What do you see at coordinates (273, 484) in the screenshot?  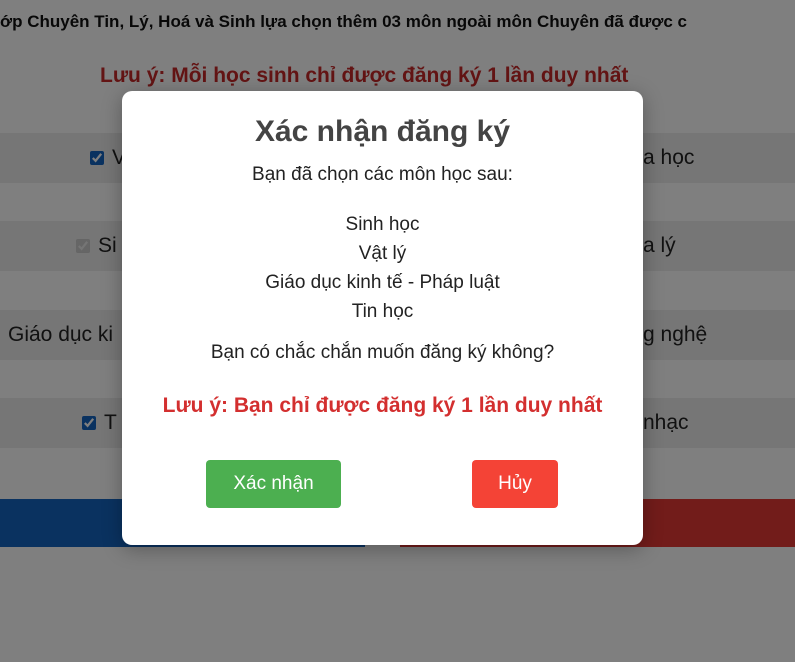 I see `confirm-button: Xác nhận` at bounding box center [273, 484].